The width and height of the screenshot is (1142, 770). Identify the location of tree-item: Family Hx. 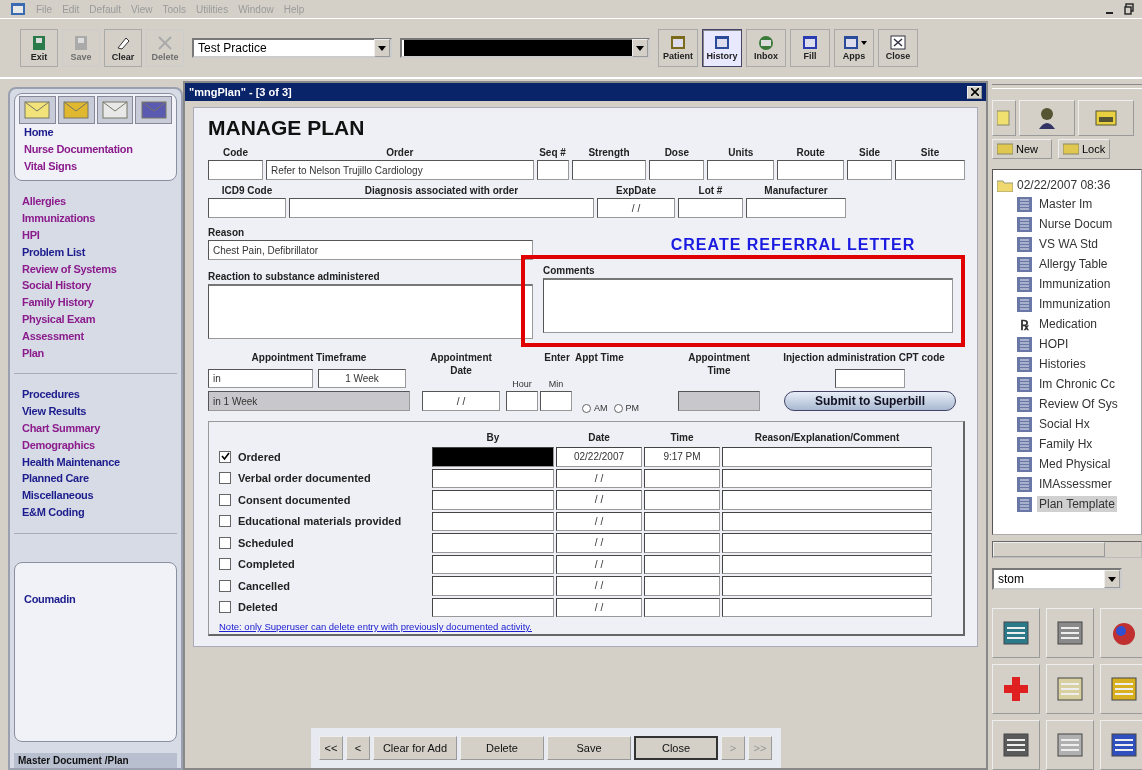
(1079, 444).